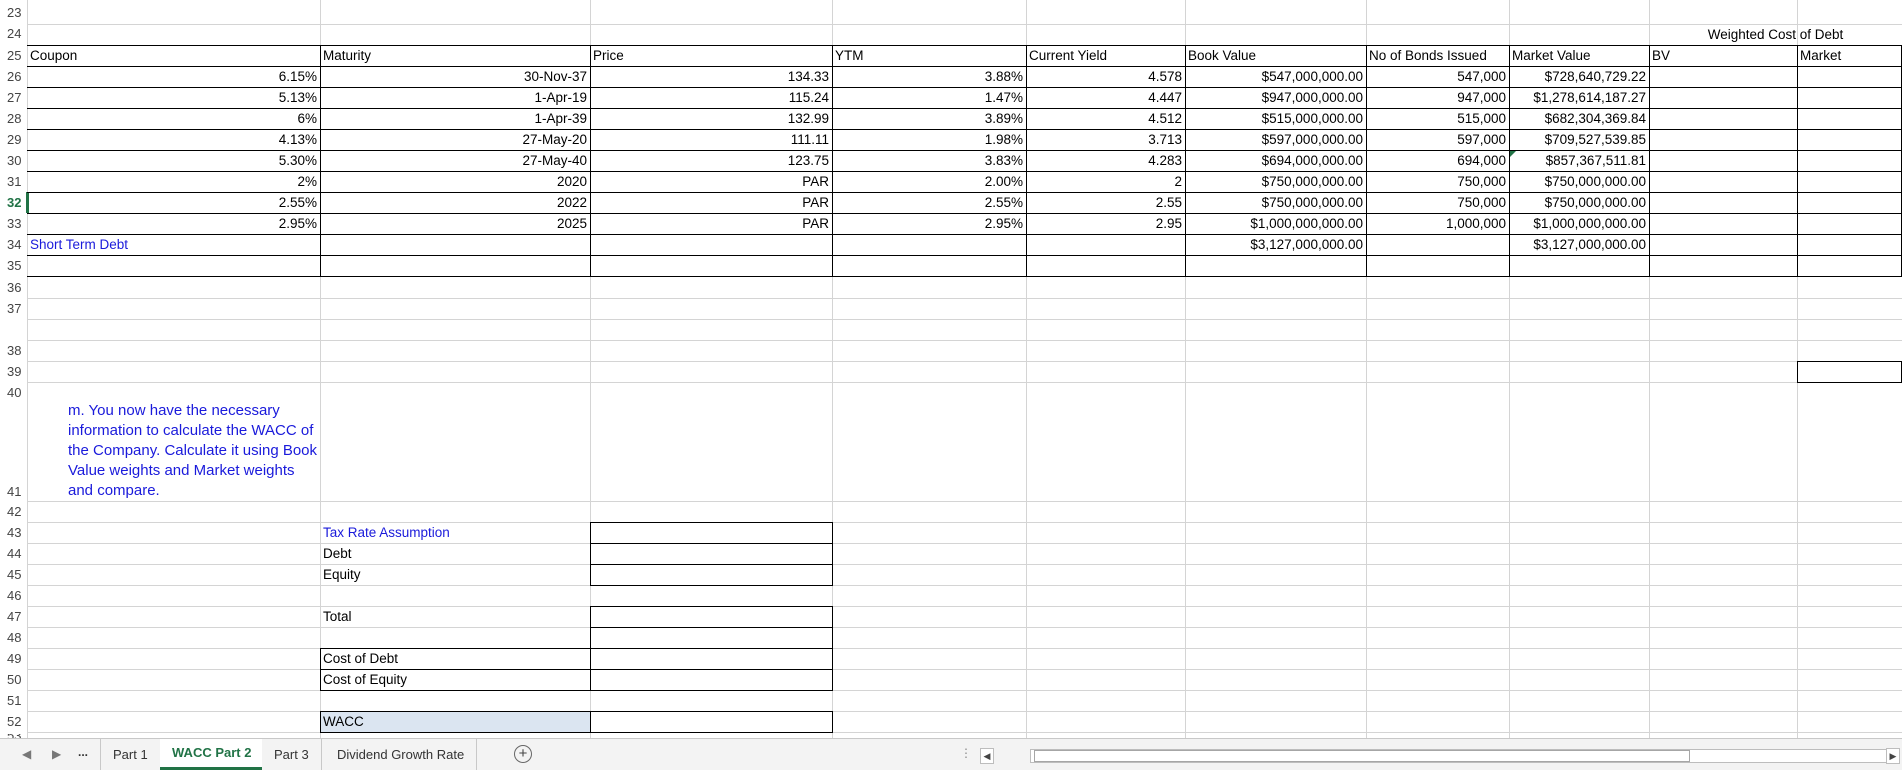 The height and width of the screenshot is (770, 1902). Describe the element at coordinates (1362, 756) in the screenshot. I see `scrollbar-thumb` at that location.